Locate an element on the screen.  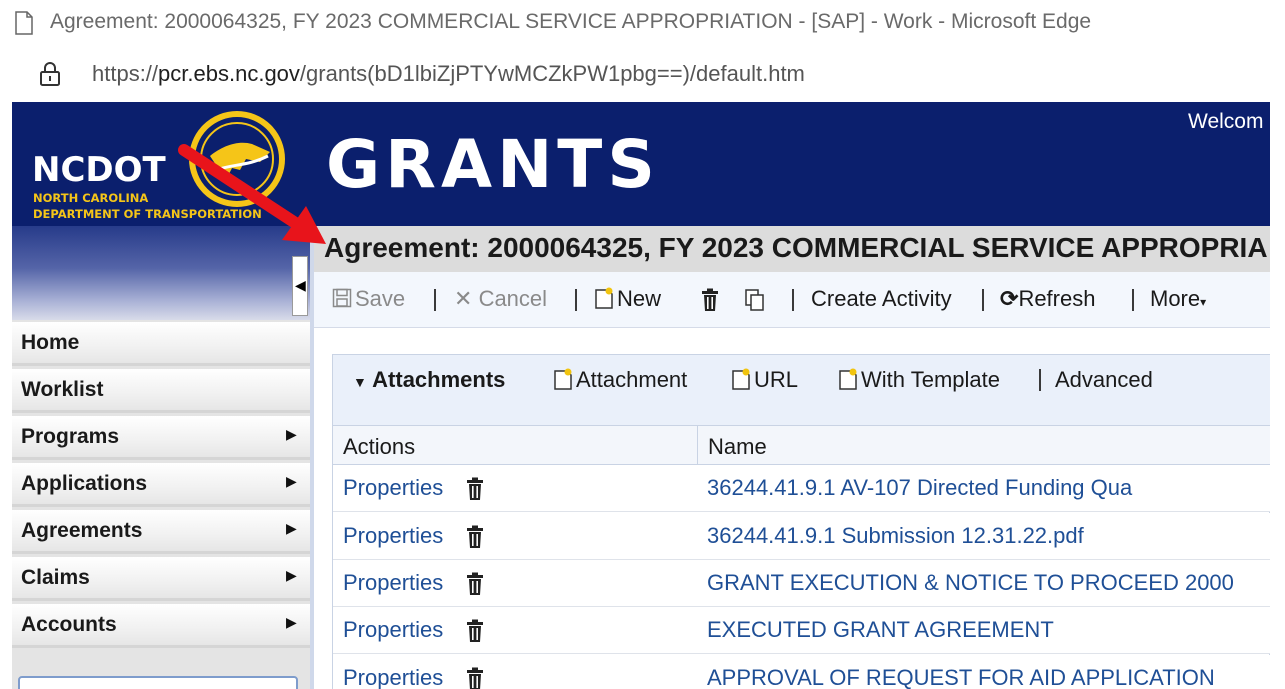
new-button: New is located at coordinates (627, 299).